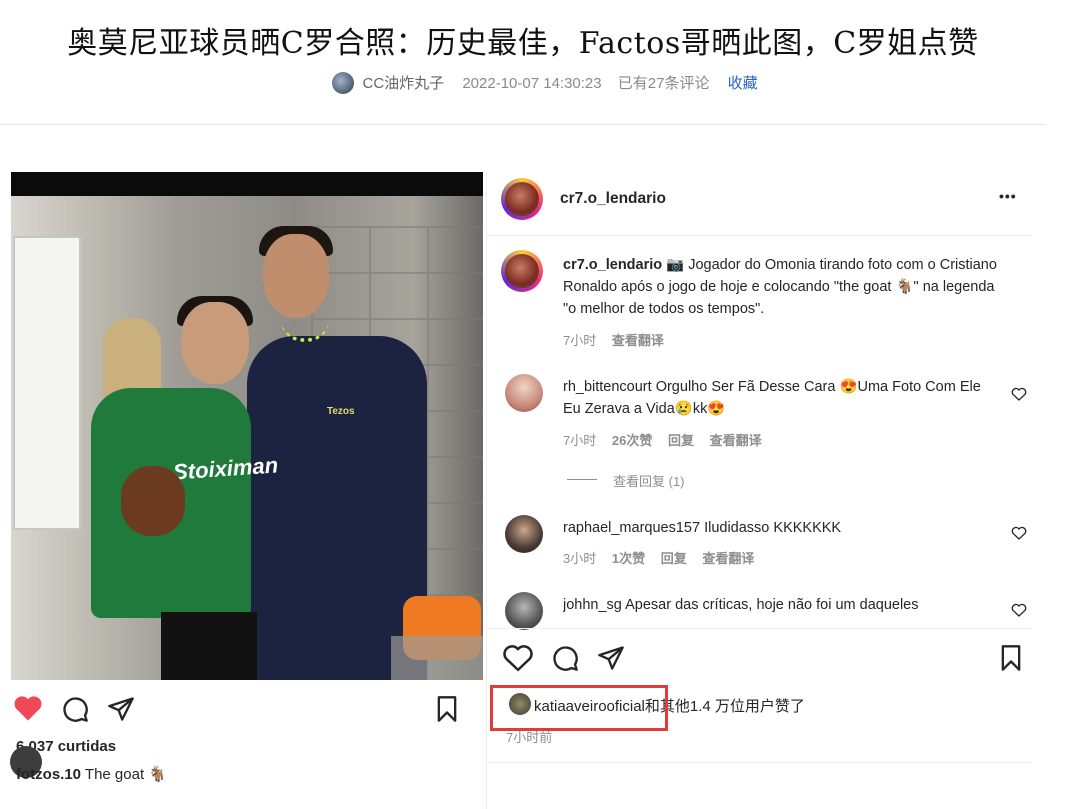 The height and width of the screenshot is (809, 1070). What do you see at coordinates (664, 83) in the screenshot?
I see `comment-count: 已有27条评论` at bounding box center [664, 83].